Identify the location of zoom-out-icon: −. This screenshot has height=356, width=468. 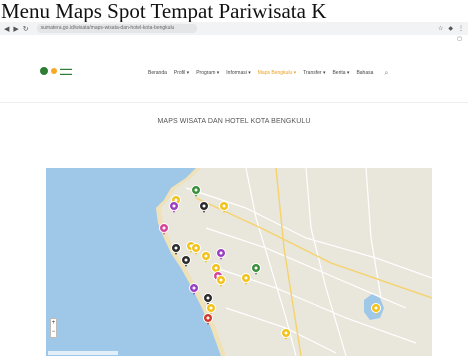
(53, 332).